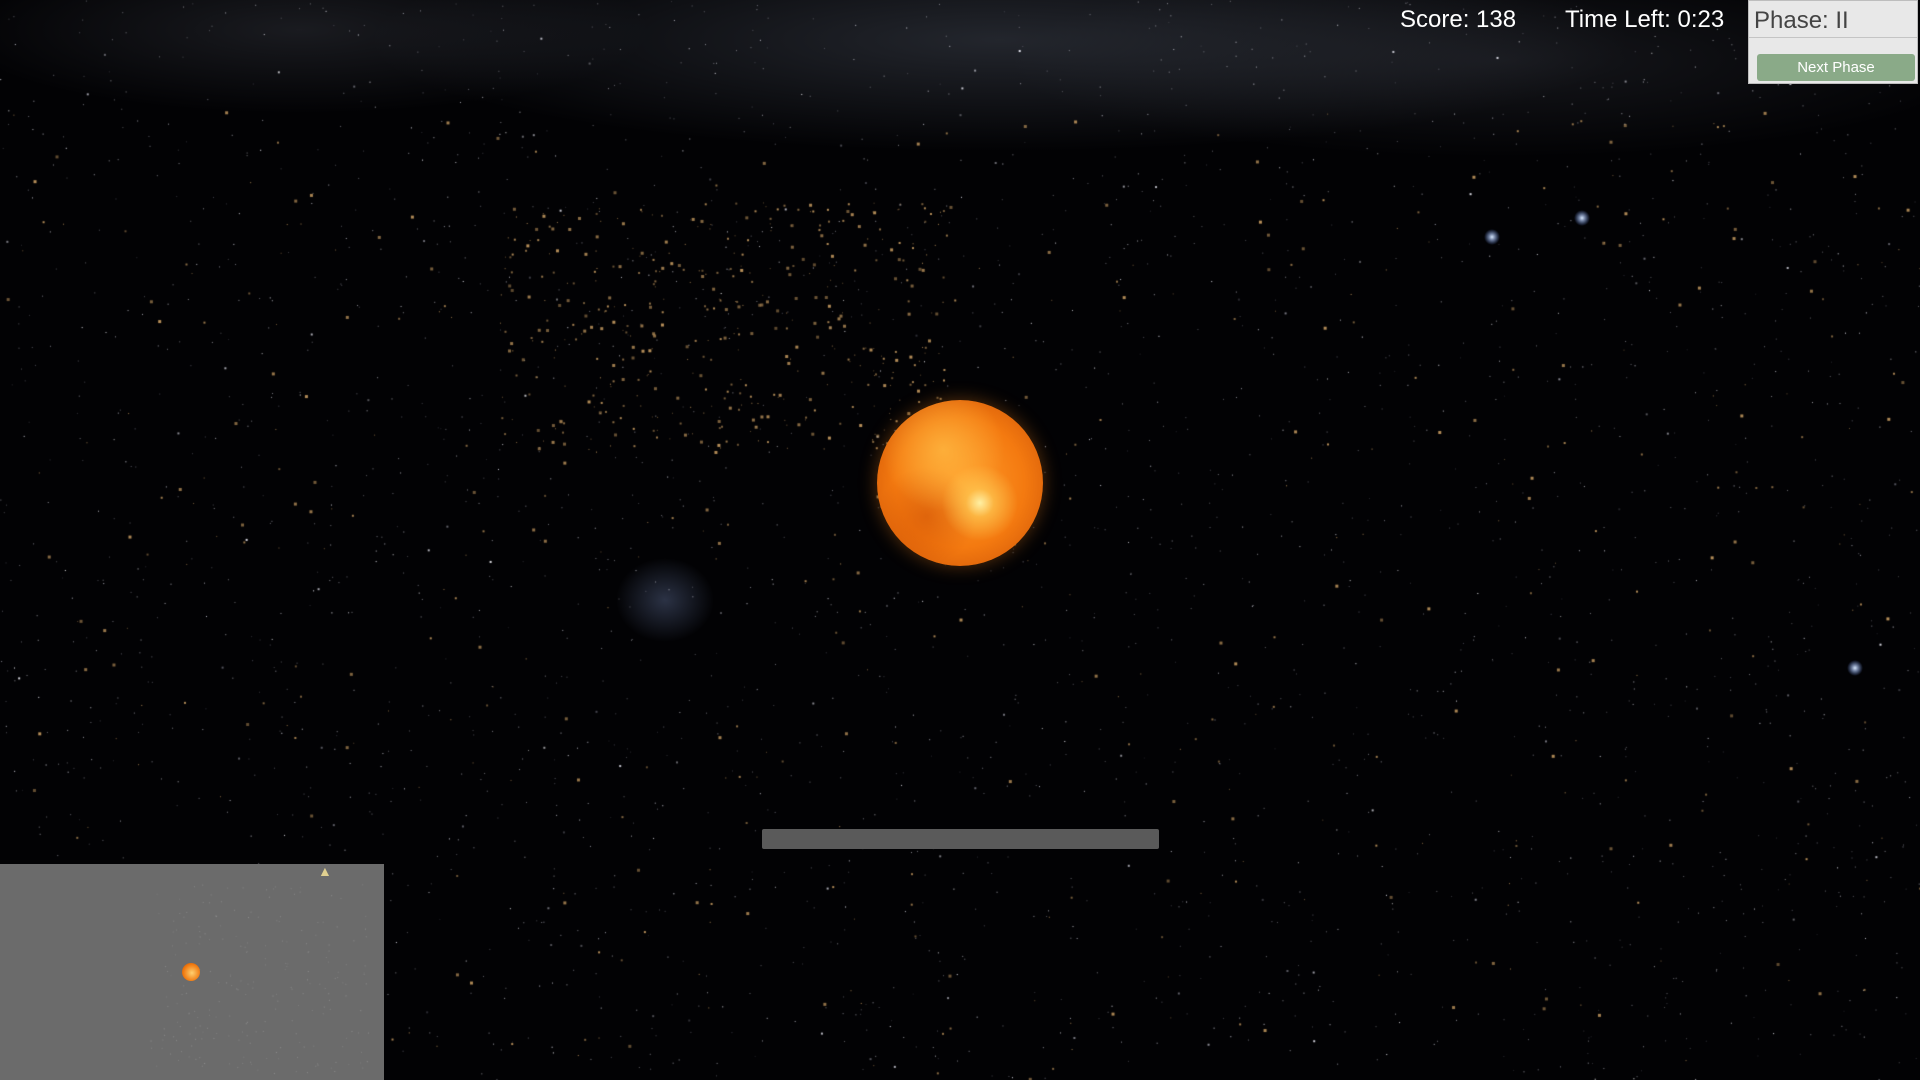 This screenshot has width=1920, height=1080. I want to click on phase-label: Phase: II, so click(1801, 20).